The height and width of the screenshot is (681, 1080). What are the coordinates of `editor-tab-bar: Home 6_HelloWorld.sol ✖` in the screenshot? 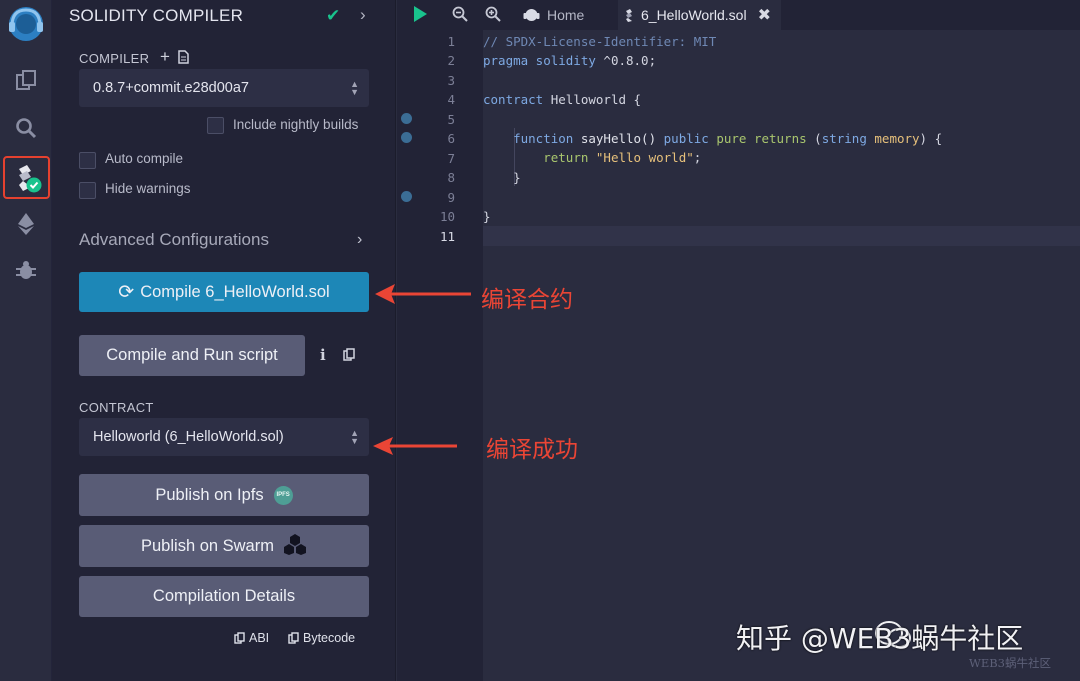 It's located at (738, 15).